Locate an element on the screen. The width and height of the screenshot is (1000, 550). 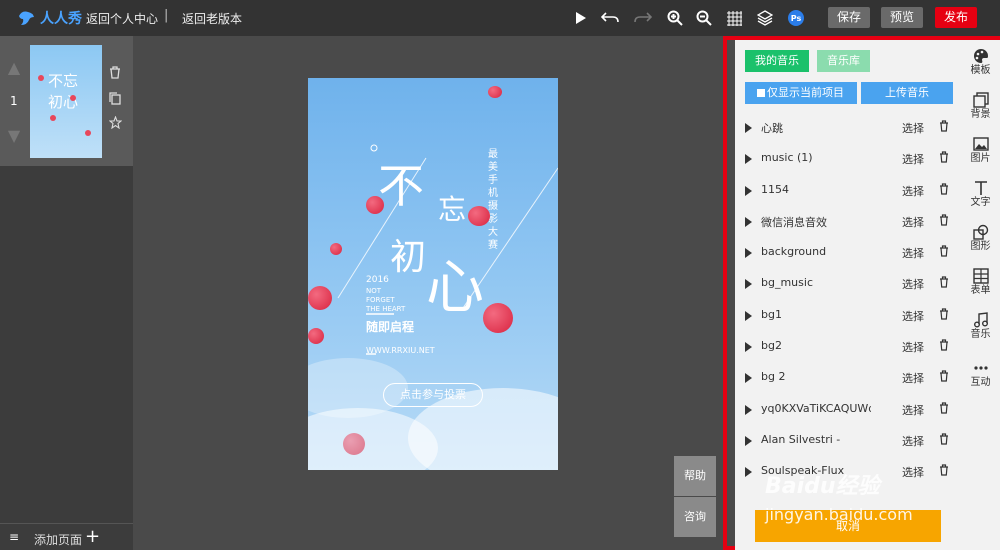
menu-icon: ≡ is located at coordinates (14, 537).